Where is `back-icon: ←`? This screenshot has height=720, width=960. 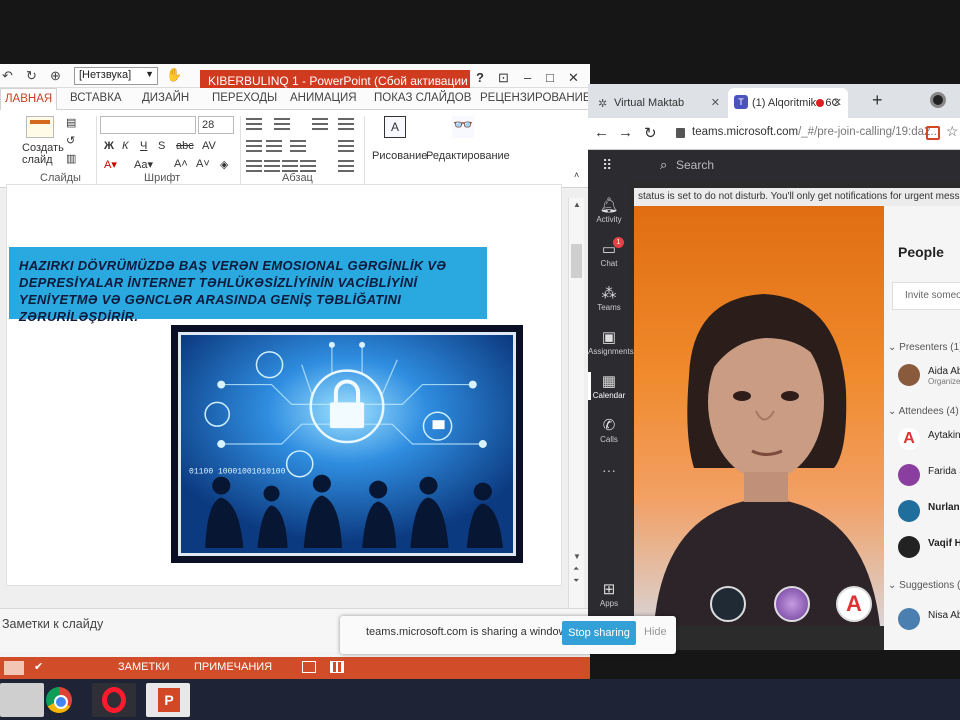 back-icon: ← is located at coordinates (601, 132).